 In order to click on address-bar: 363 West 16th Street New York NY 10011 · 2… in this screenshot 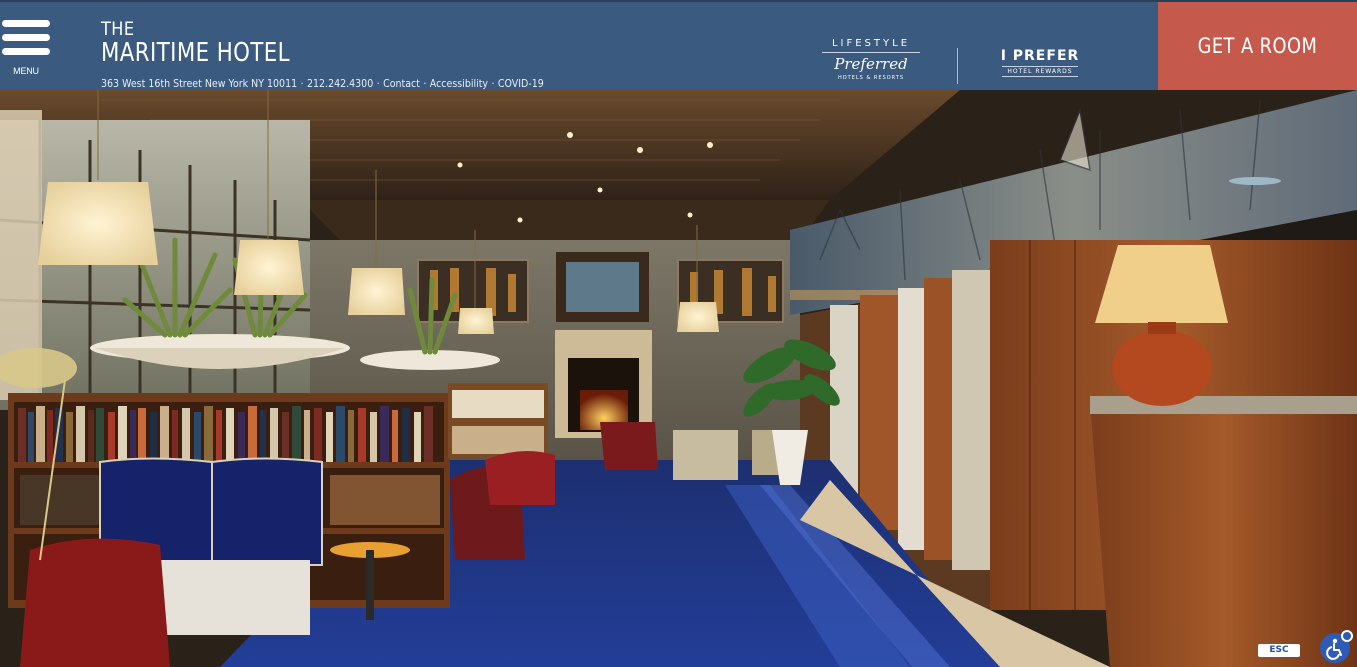, I will do `click(322, 83)`.